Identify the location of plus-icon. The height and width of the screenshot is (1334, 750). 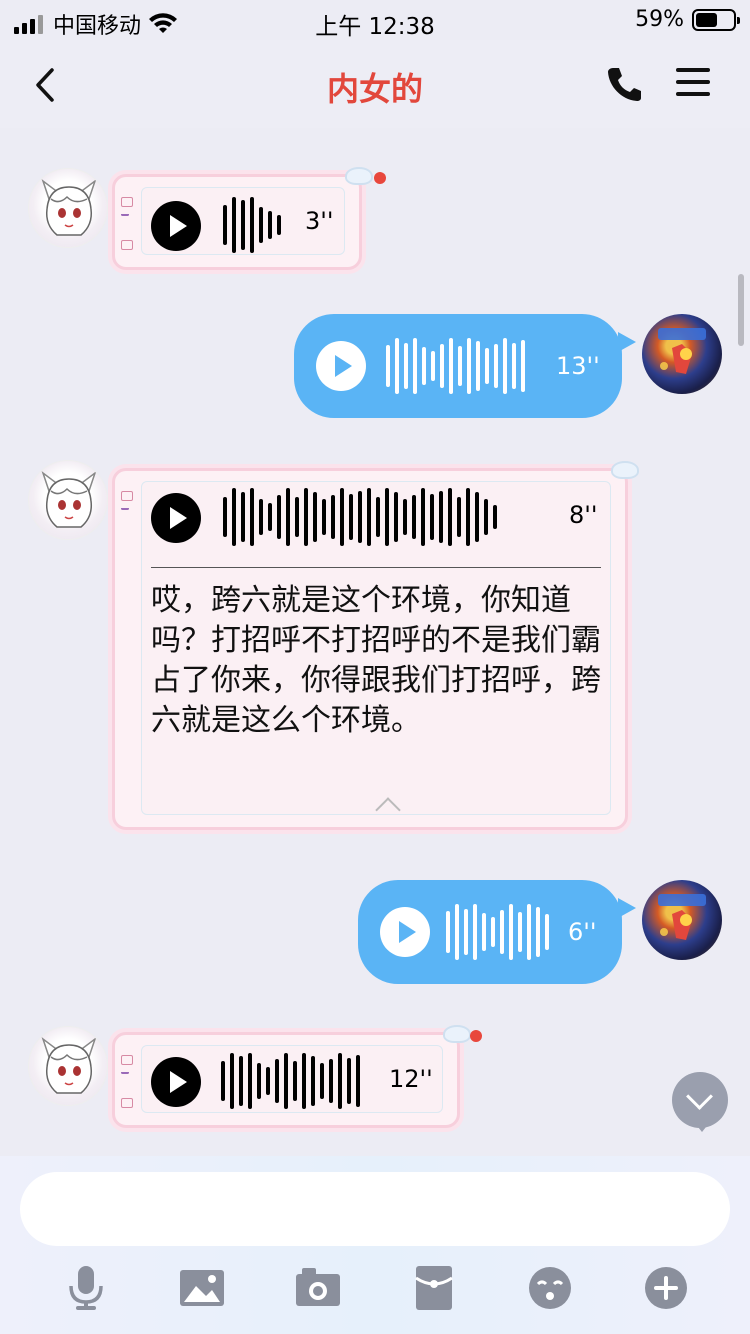
(666, 1288).